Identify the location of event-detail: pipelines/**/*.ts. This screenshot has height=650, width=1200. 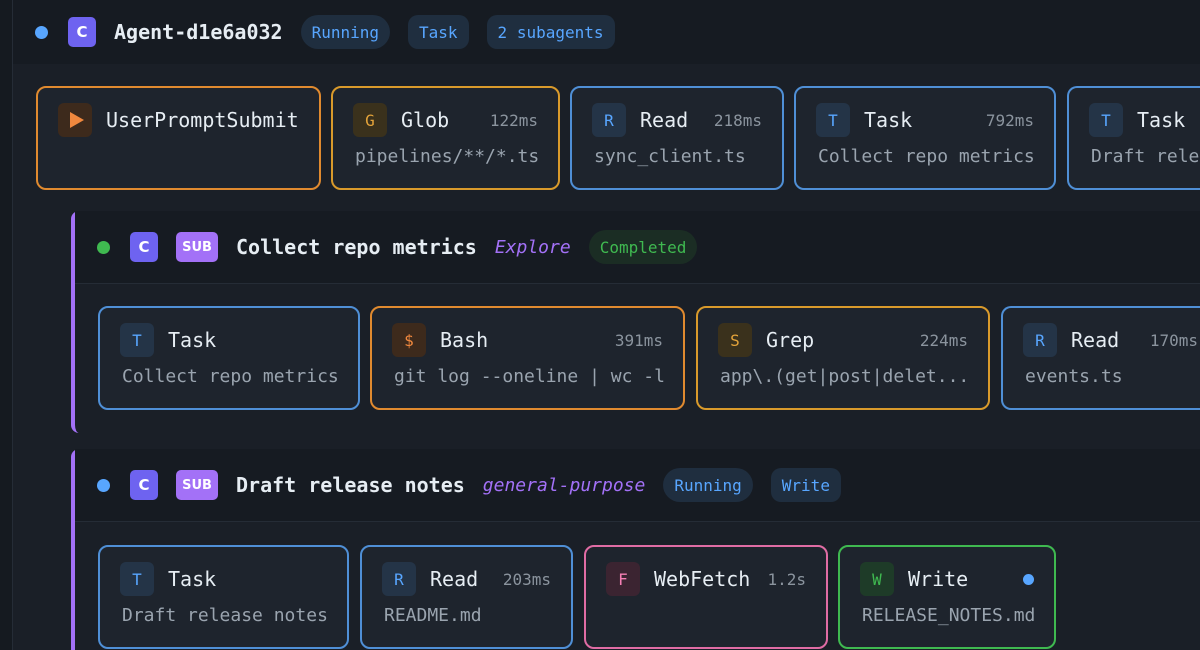
(447, 156).